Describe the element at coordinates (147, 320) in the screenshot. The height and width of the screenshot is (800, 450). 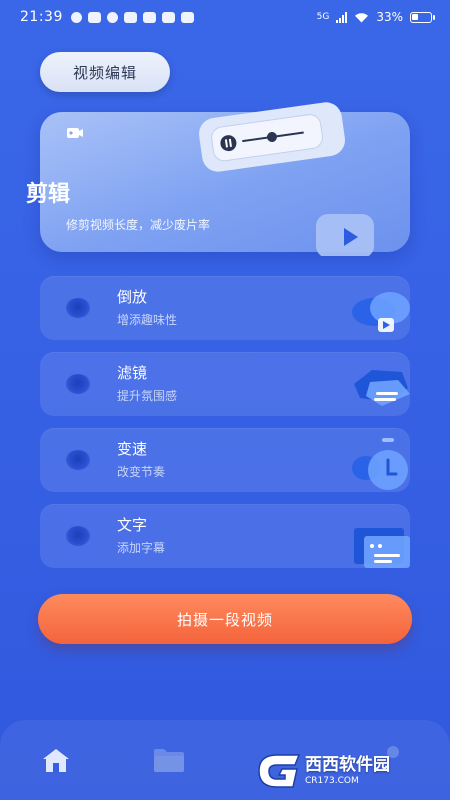
I see `feature-subtitle: 增添趣味性` at that location.